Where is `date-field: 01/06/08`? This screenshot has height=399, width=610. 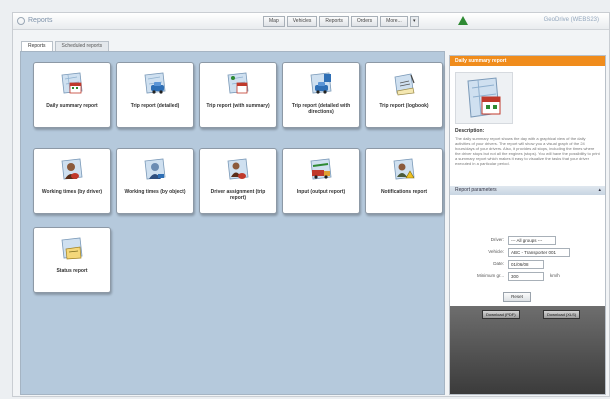
date-field: 01/06/08 is located at coordinates (526, 264).